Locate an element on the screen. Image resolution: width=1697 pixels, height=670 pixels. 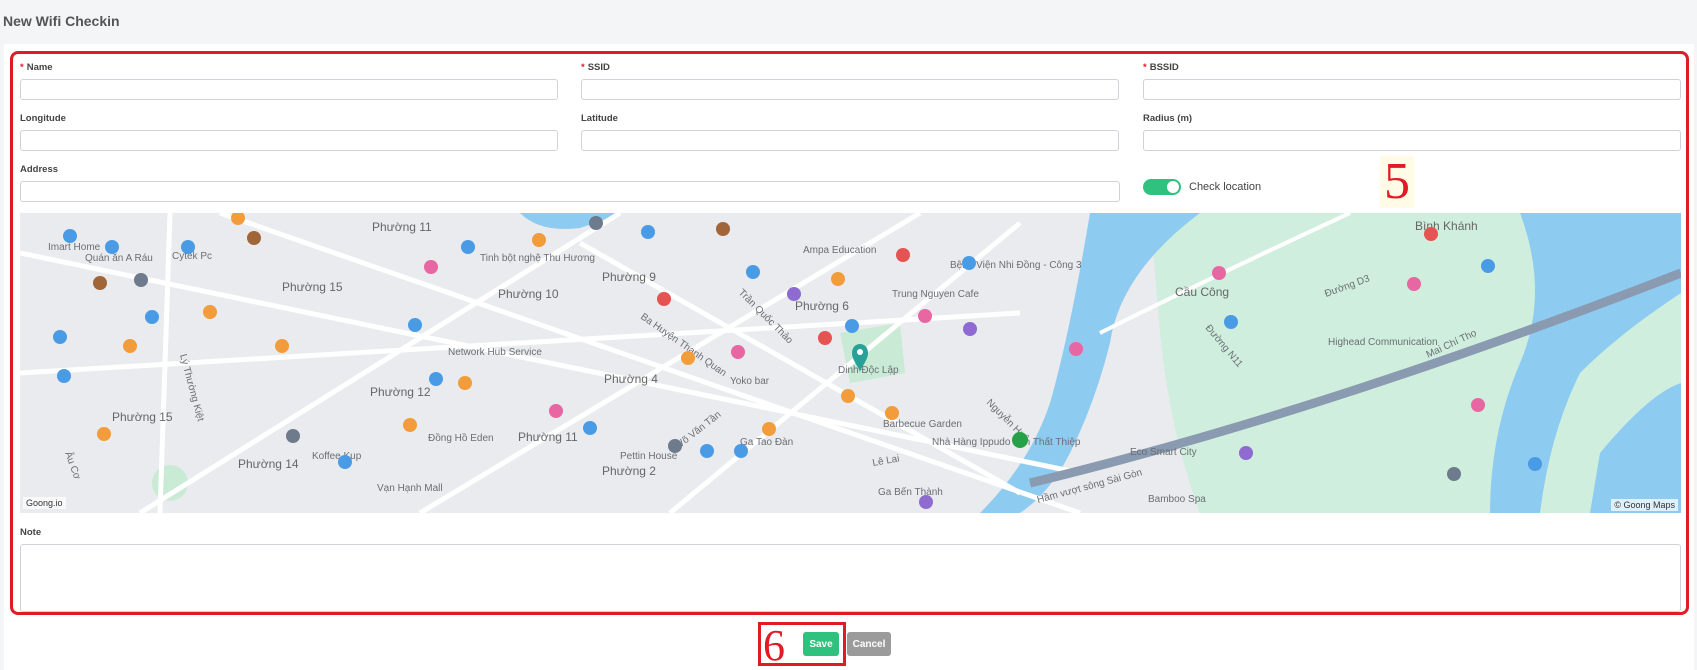
check-location-toggle-group: Check location is located at coordinates (1202, 187).